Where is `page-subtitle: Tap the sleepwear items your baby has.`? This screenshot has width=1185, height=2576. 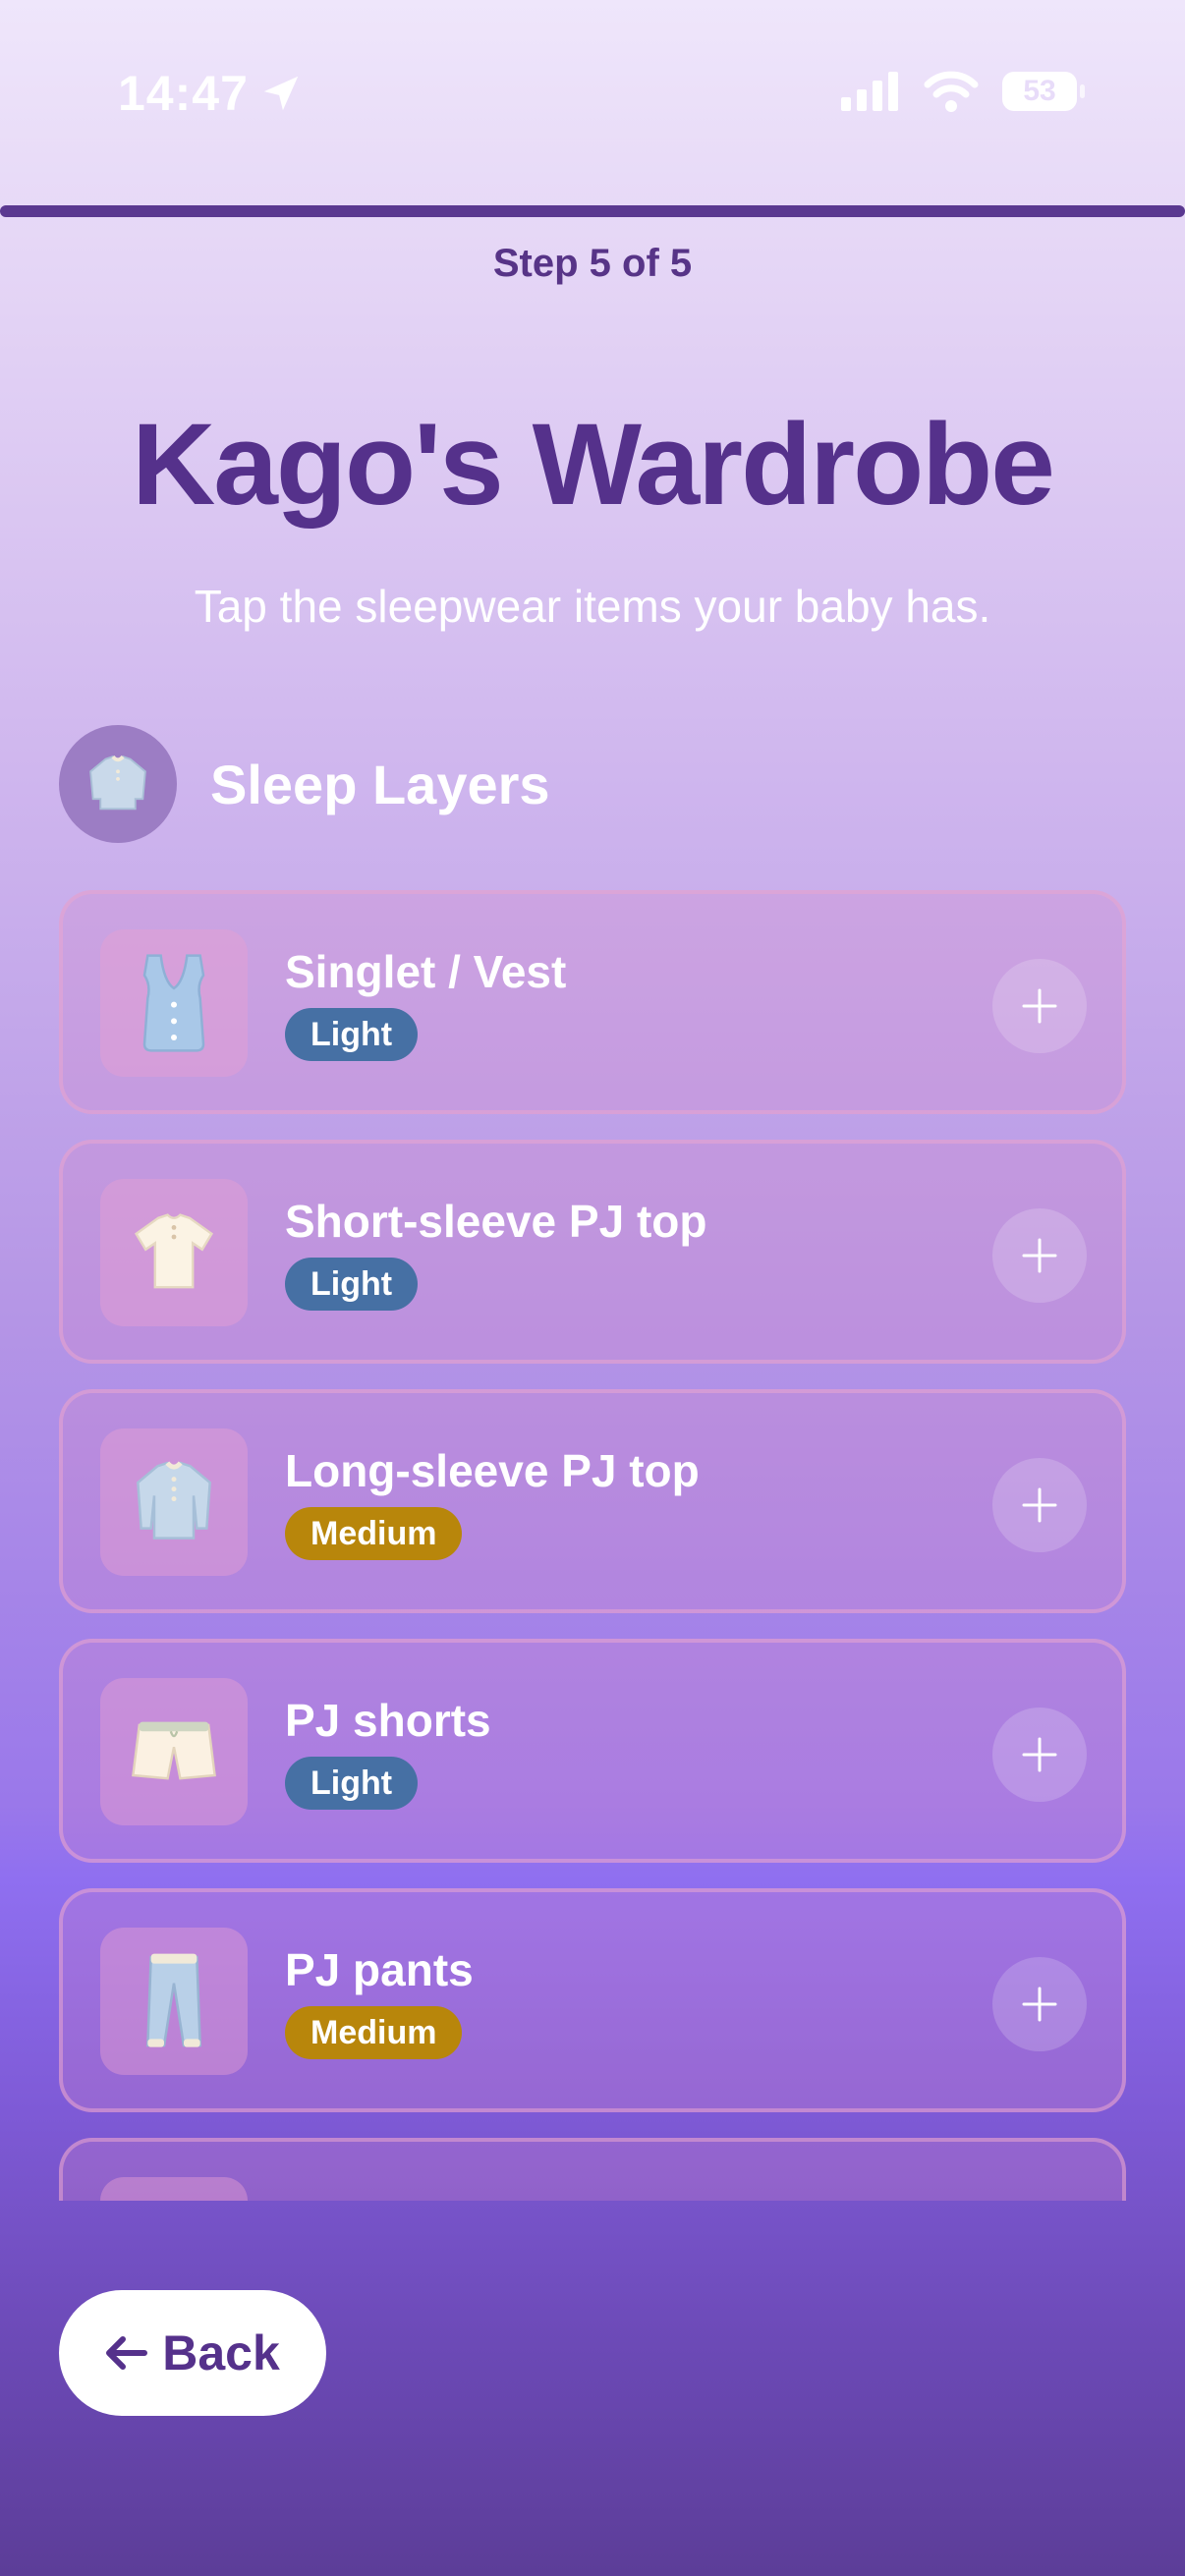
page-subtitle: Tap the sleepwear items your baby has. is located at coordinates (592, 606).